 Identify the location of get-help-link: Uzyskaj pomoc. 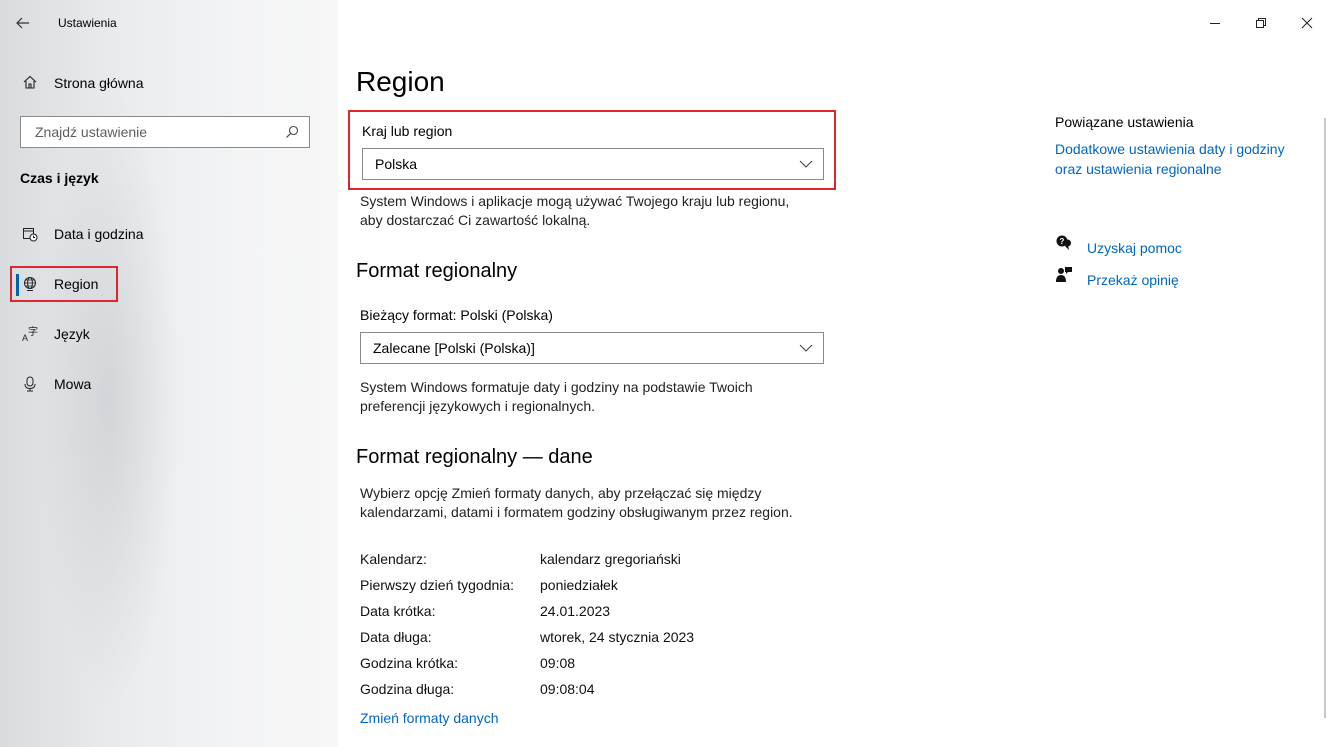
(1134, 248).